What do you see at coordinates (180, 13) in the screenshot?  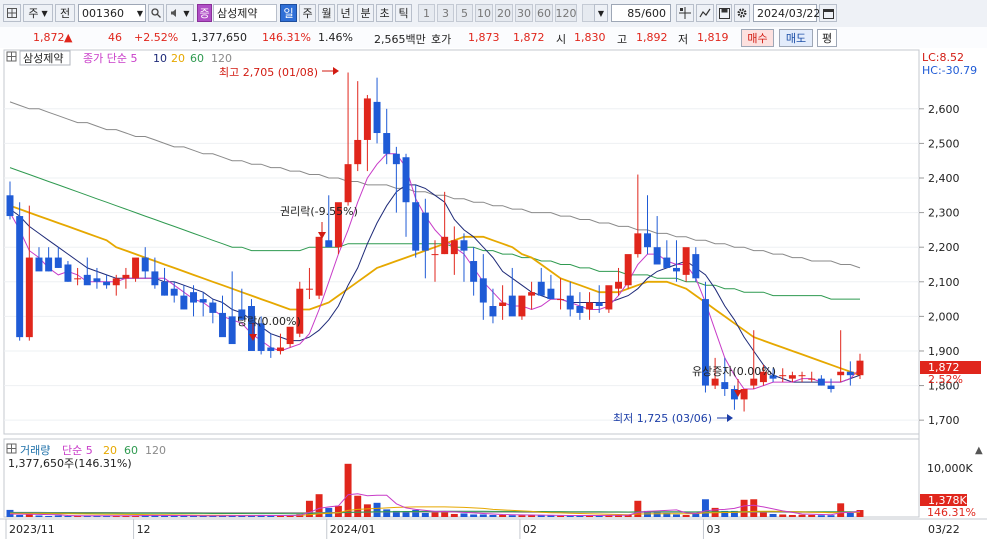 I see `speaker-dropdown: ▼` at bounding box center [180, 13].